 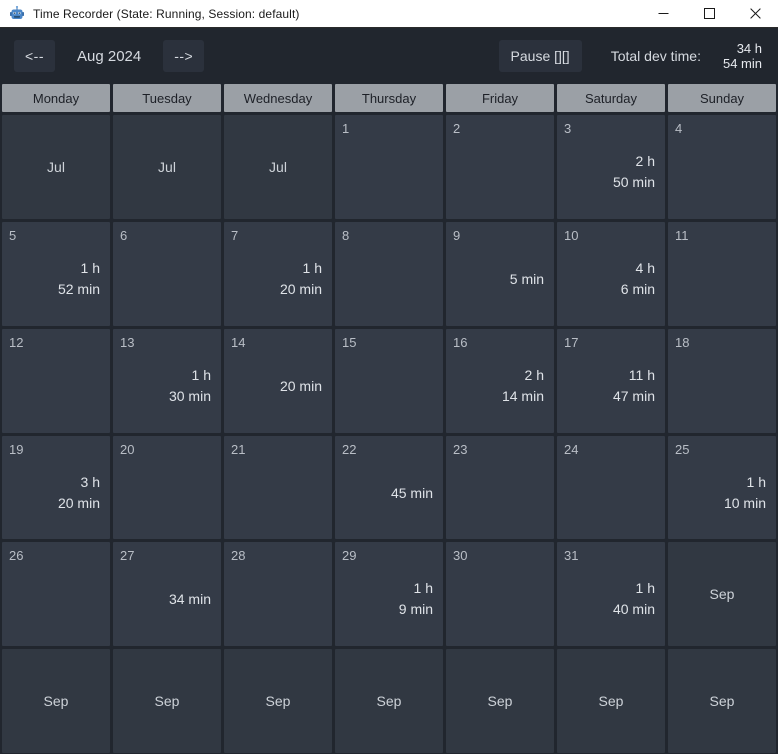 I want to click on total-dev-time-hours: 34 h, so click(x=749, y=48).